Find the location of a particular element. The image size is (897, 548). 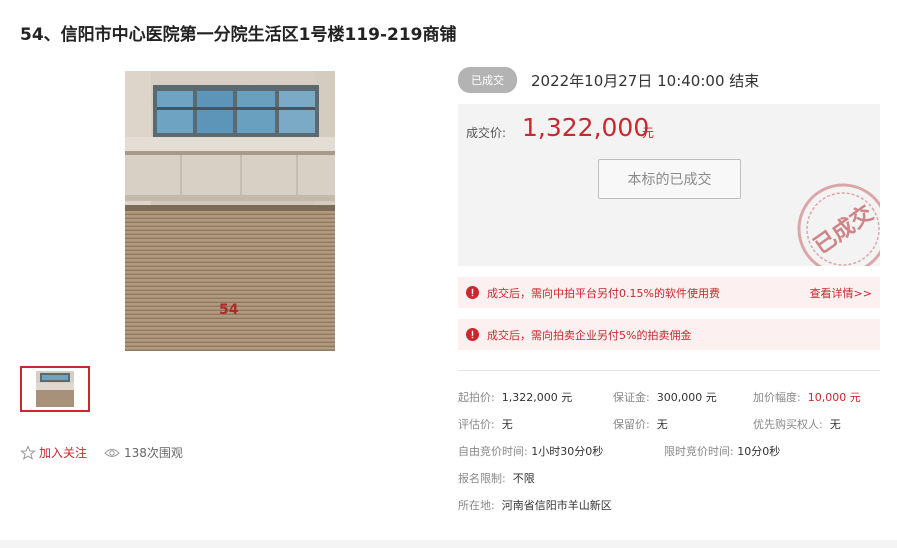

eye-icon is located at coordinates (112, 452).